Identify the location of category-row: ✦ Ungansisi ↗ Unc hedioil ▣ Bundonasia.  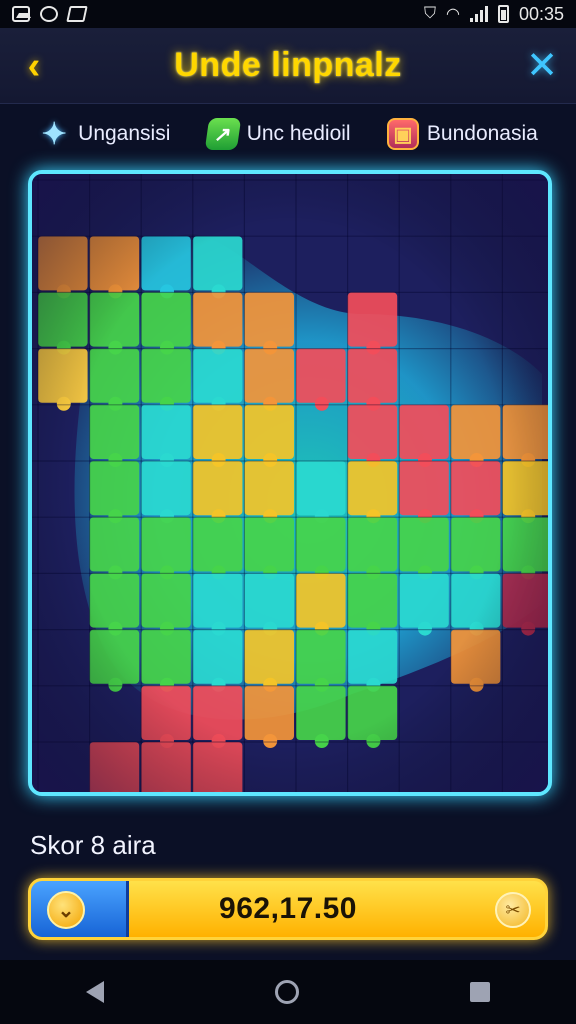
(288, 134).